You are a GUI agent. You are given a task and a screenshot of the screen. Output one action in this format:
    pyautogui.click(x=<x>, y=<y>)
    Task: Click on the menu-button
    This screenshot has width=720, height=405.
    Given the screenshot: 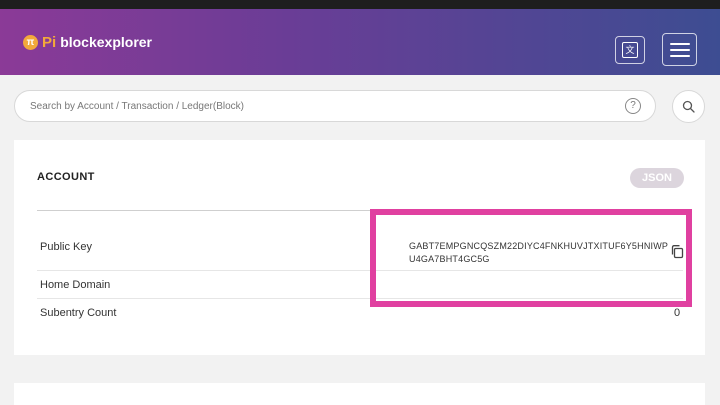 What is the action you would take?
    pyautogui.click(x=679, y=49)
    